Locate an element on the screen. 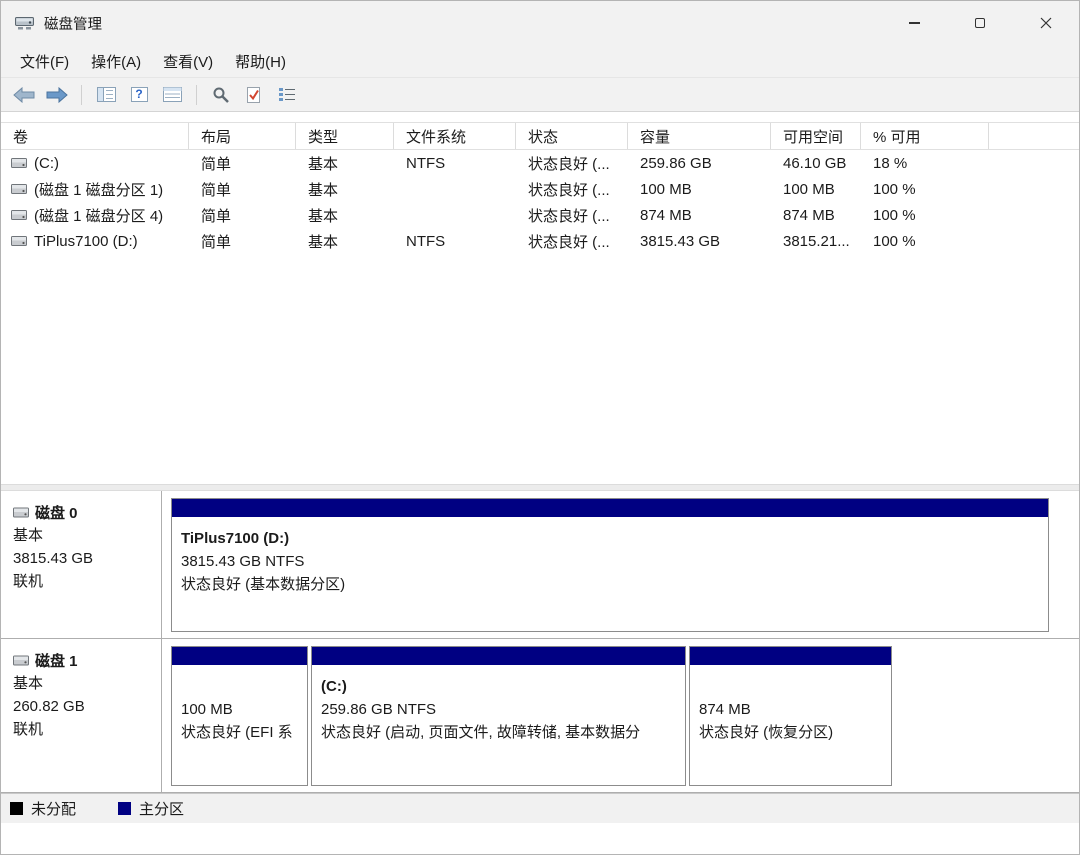  disk-size: 3815.43 GB is located at coordinates (53, 558).